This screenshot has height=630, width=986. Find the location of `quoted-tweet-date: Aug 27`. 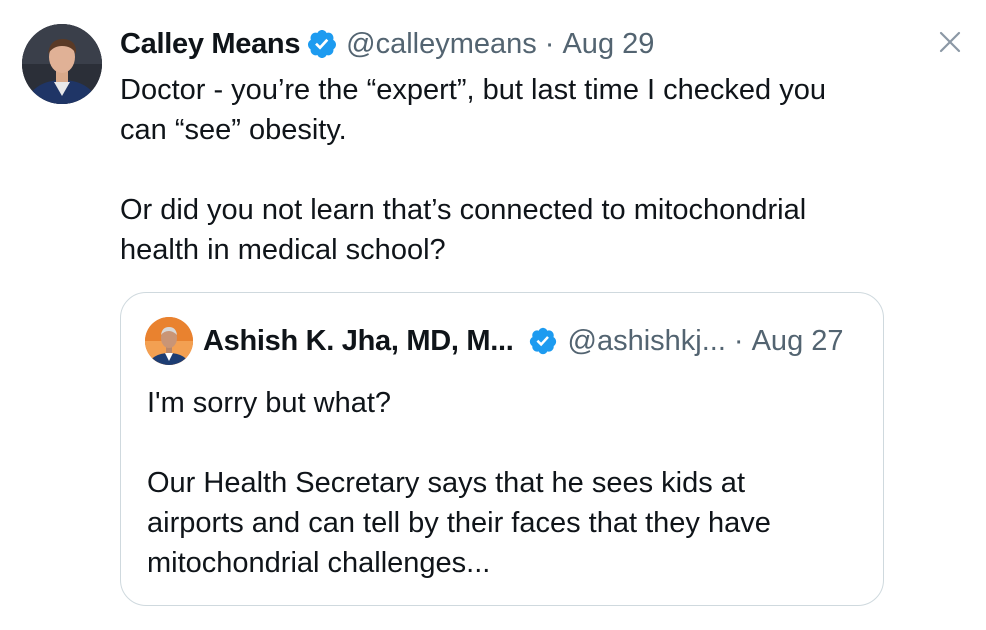

quoted-tweet-date: Aug 27 is located at coordinates (798, 341).